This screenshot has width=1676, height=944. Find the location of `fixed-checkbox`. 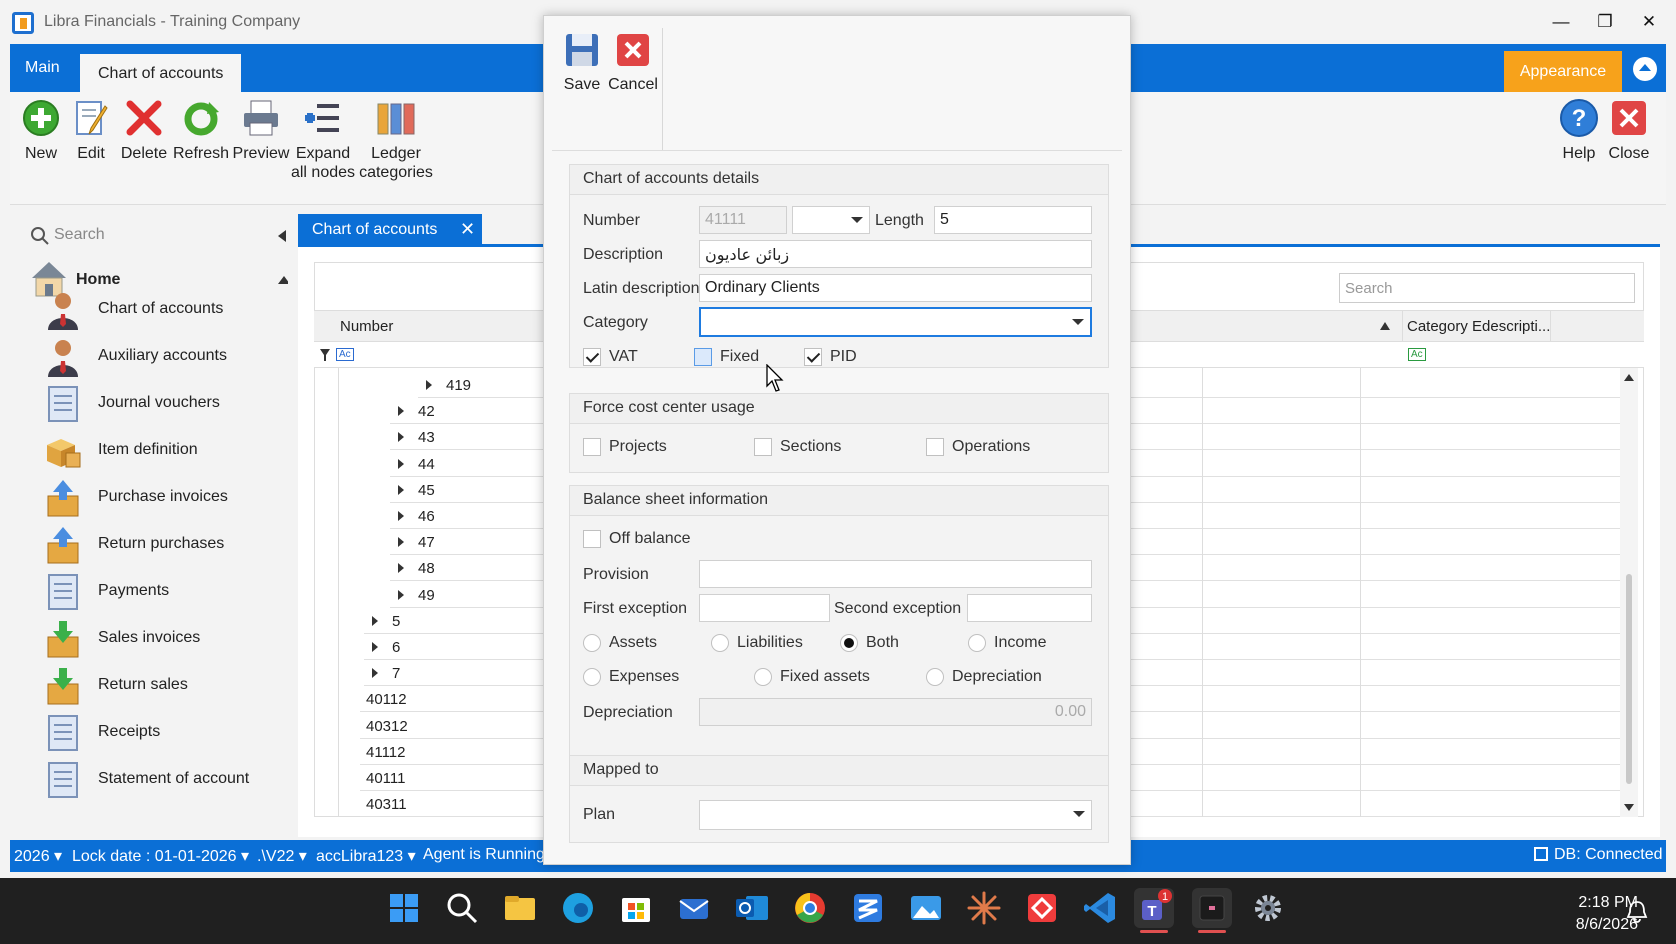

fixed-checkbox is located at coordinates (703, 357).